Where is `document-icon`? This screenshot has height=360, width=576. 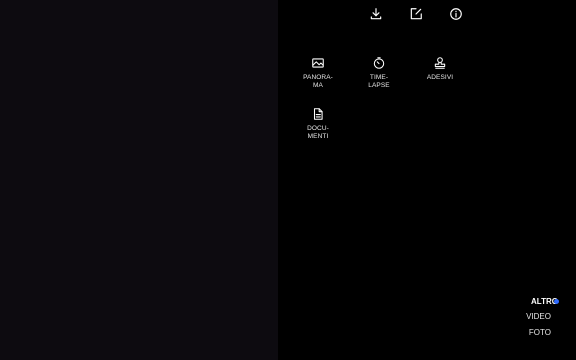
document-icon is located at coordinates (318, 114).